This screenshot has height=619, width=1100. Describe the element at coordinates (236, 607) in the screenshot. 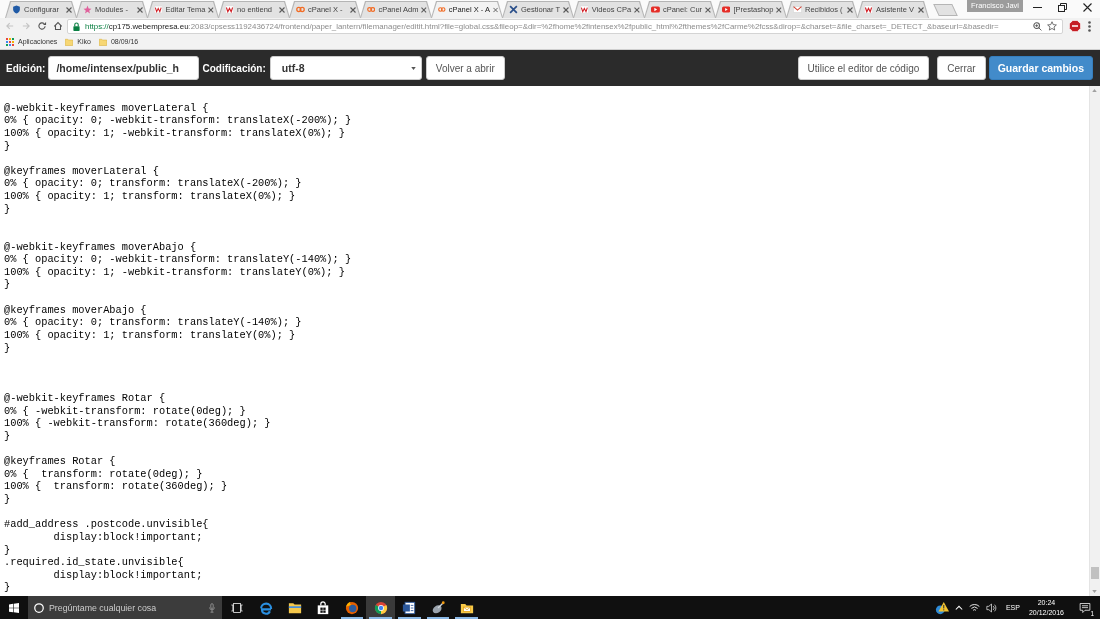

I see `stacked-windows-icon` at that location.